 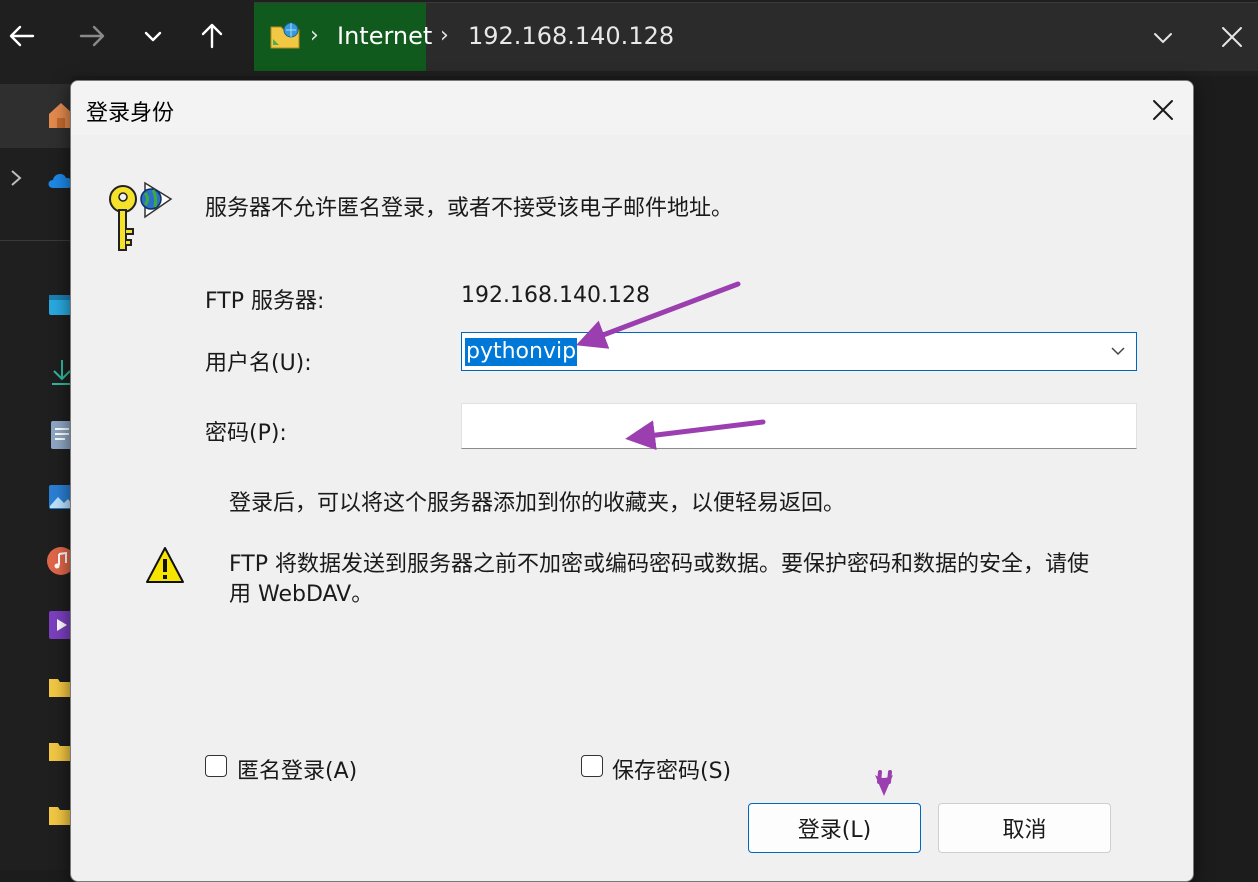 I want to click on login-button: 登录(L), so click(x=834, y=828).